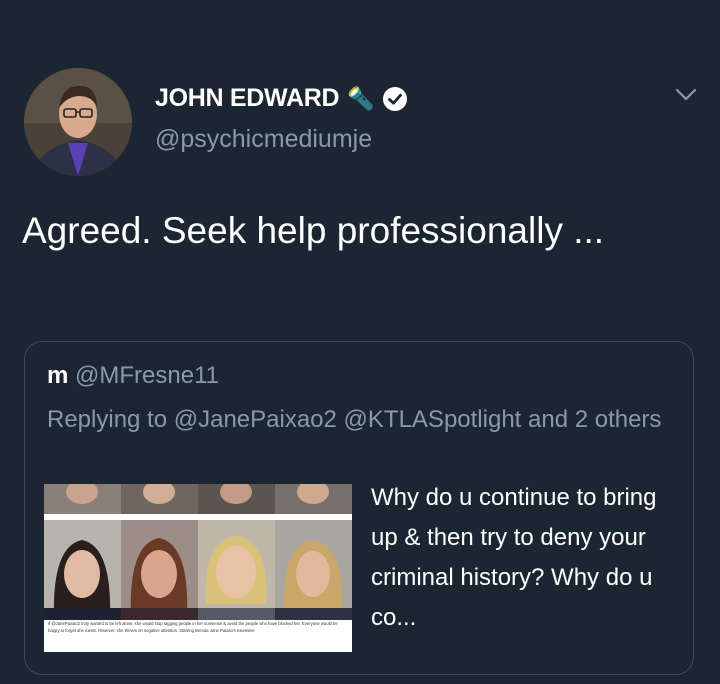 The height and width of the screenshot is (684, 720). I want to click on author-avatar, so click(78, 122).